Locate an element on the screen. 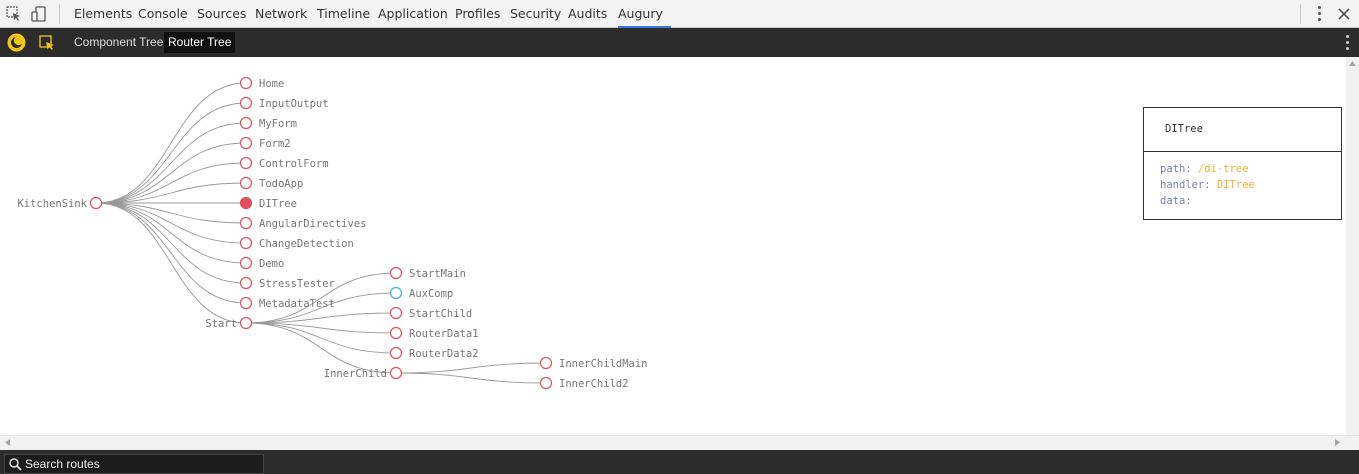 Image resolution: width=1359 pixels, height=474 pixels. route-node-label: Home is located at coordinates (271, 84).